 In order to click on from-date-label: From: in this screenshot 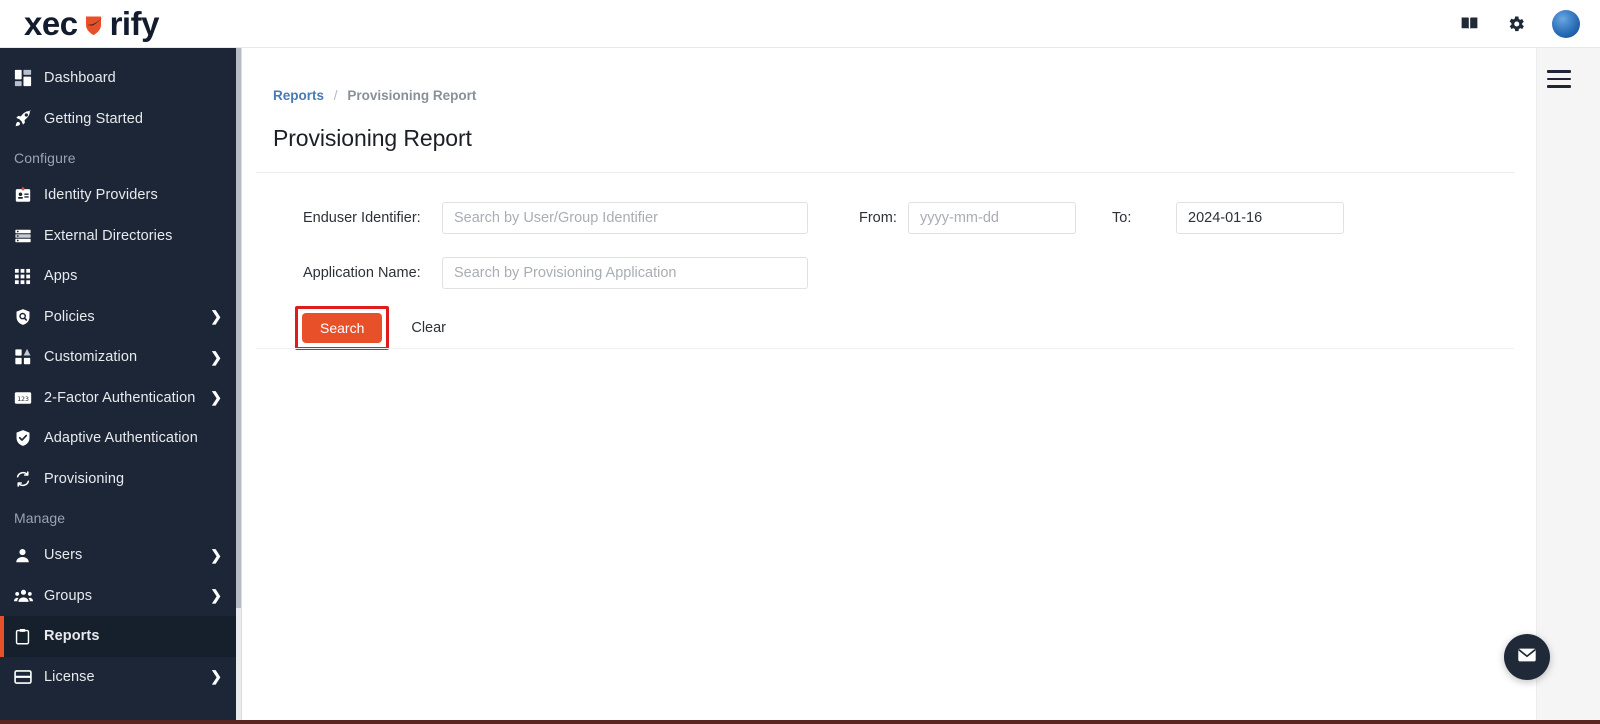, I will do `click(878, 217)`.